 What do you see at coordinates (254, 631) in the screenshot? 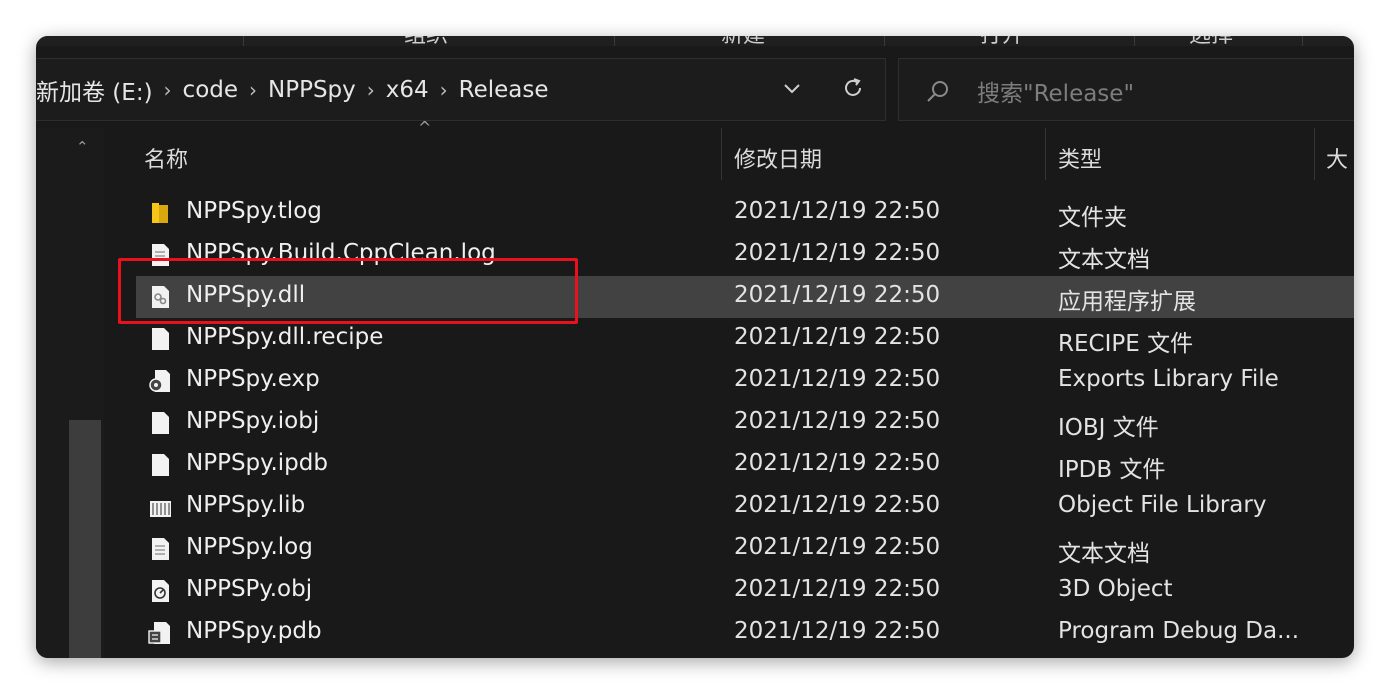
I see `file-name: NPPSpy.pdb` at bounding box center [254, 631].